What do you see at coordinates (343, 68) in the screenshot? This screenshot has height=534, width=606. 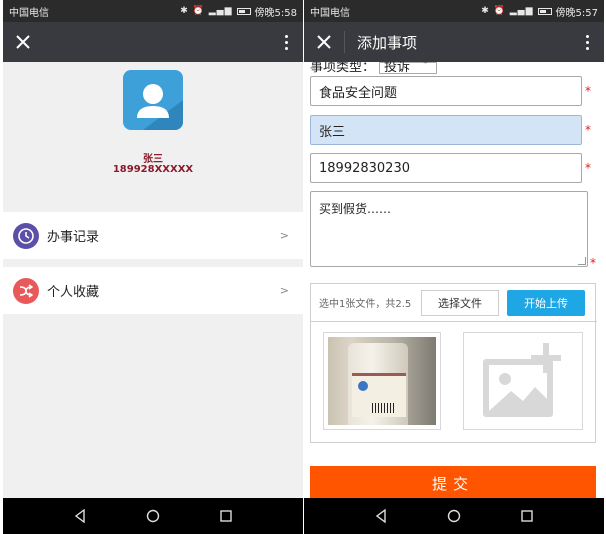 I see `type-label: 事项类型：` at bounding box center [343, 68].